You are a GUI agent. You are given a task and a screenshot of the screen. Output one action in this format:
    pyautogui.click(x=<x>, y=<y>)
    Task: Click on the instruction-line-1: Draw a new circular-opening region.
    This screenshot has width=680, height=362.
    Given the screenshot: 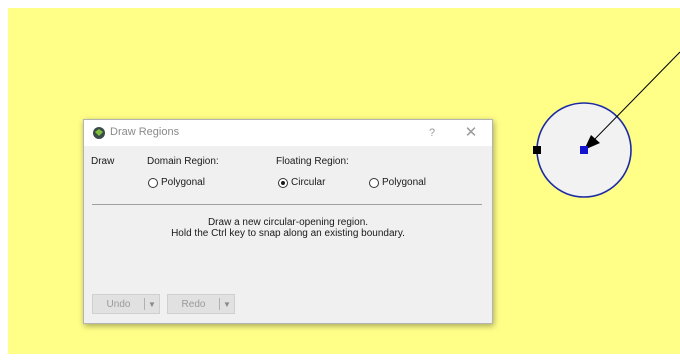 What is the action you would take?
    pyautogui.click(x=288, y=222)
    